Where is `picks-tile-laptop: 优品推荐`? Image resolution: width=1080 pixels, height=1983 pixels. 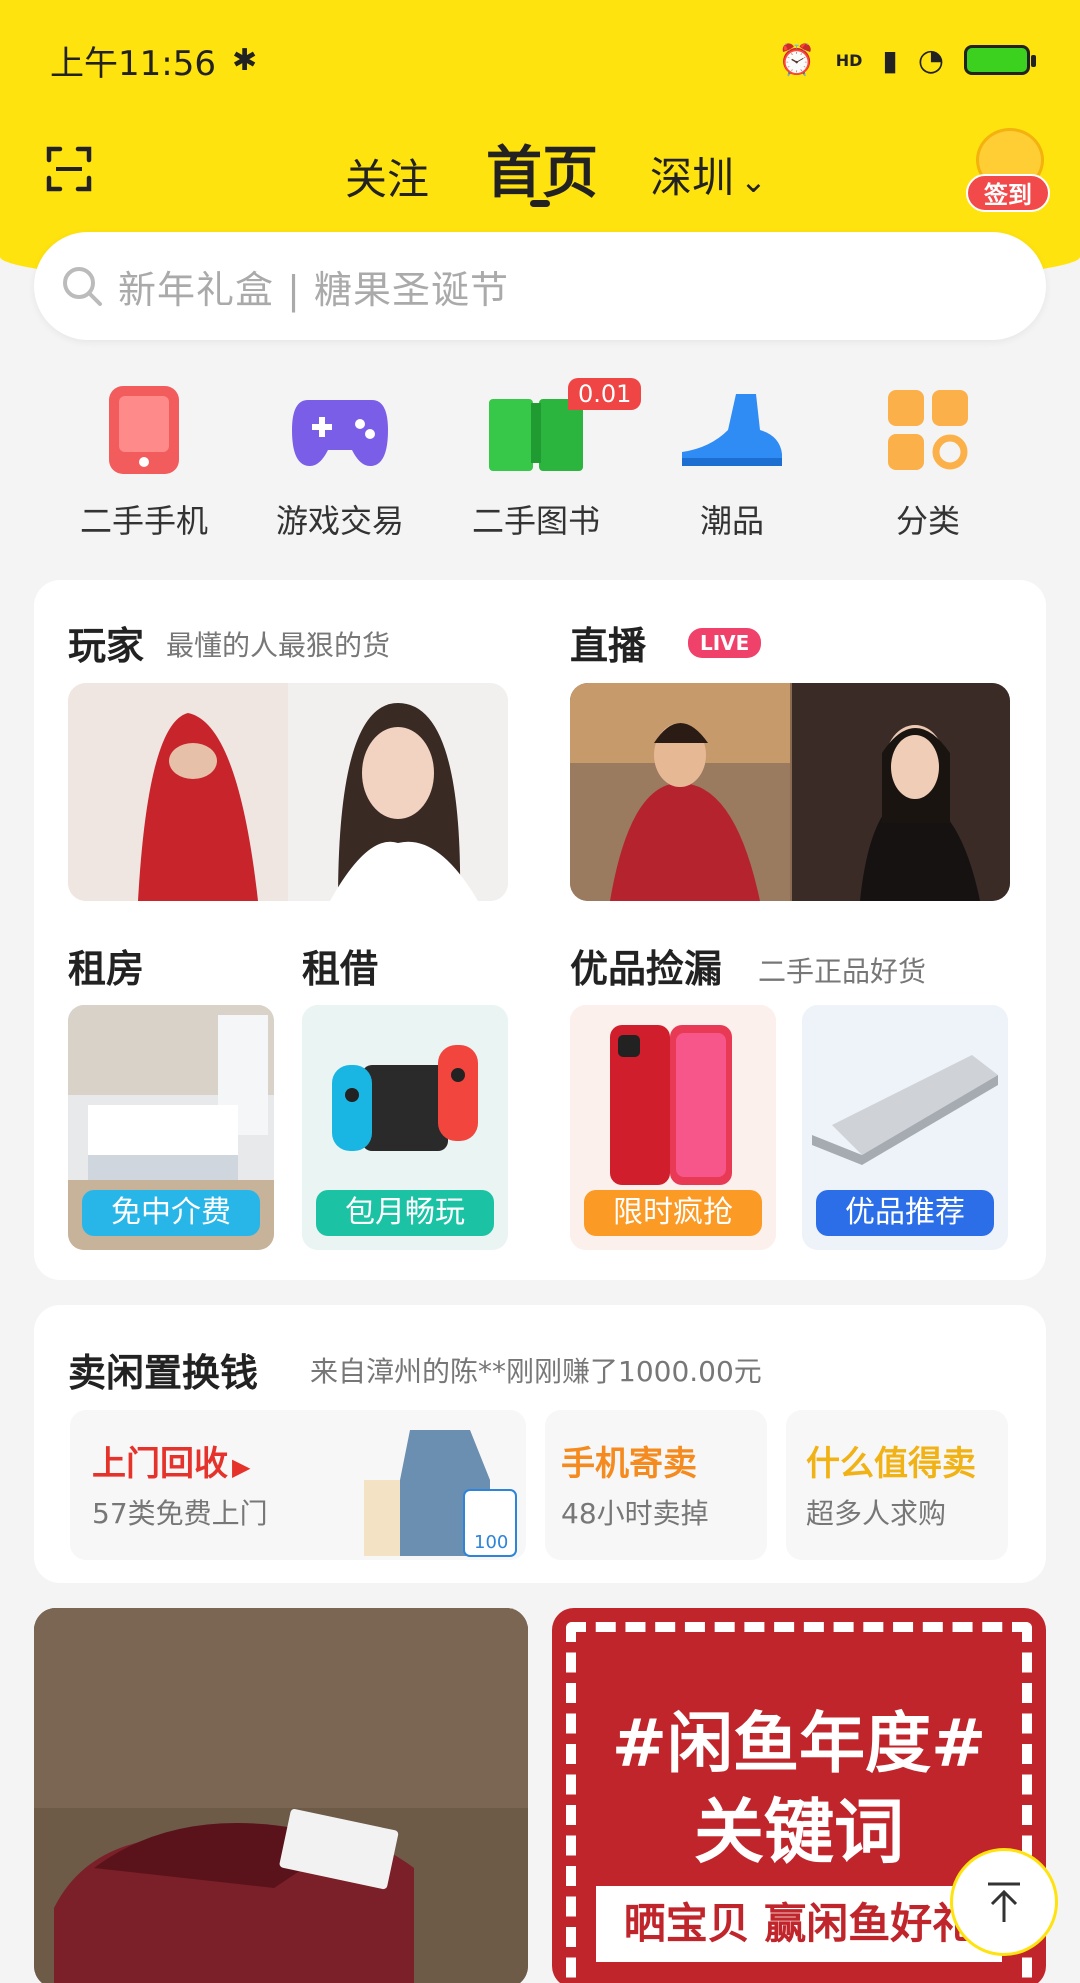
picks-tile-laptop: 优品推荐 is located at coordinates (905, 1127).